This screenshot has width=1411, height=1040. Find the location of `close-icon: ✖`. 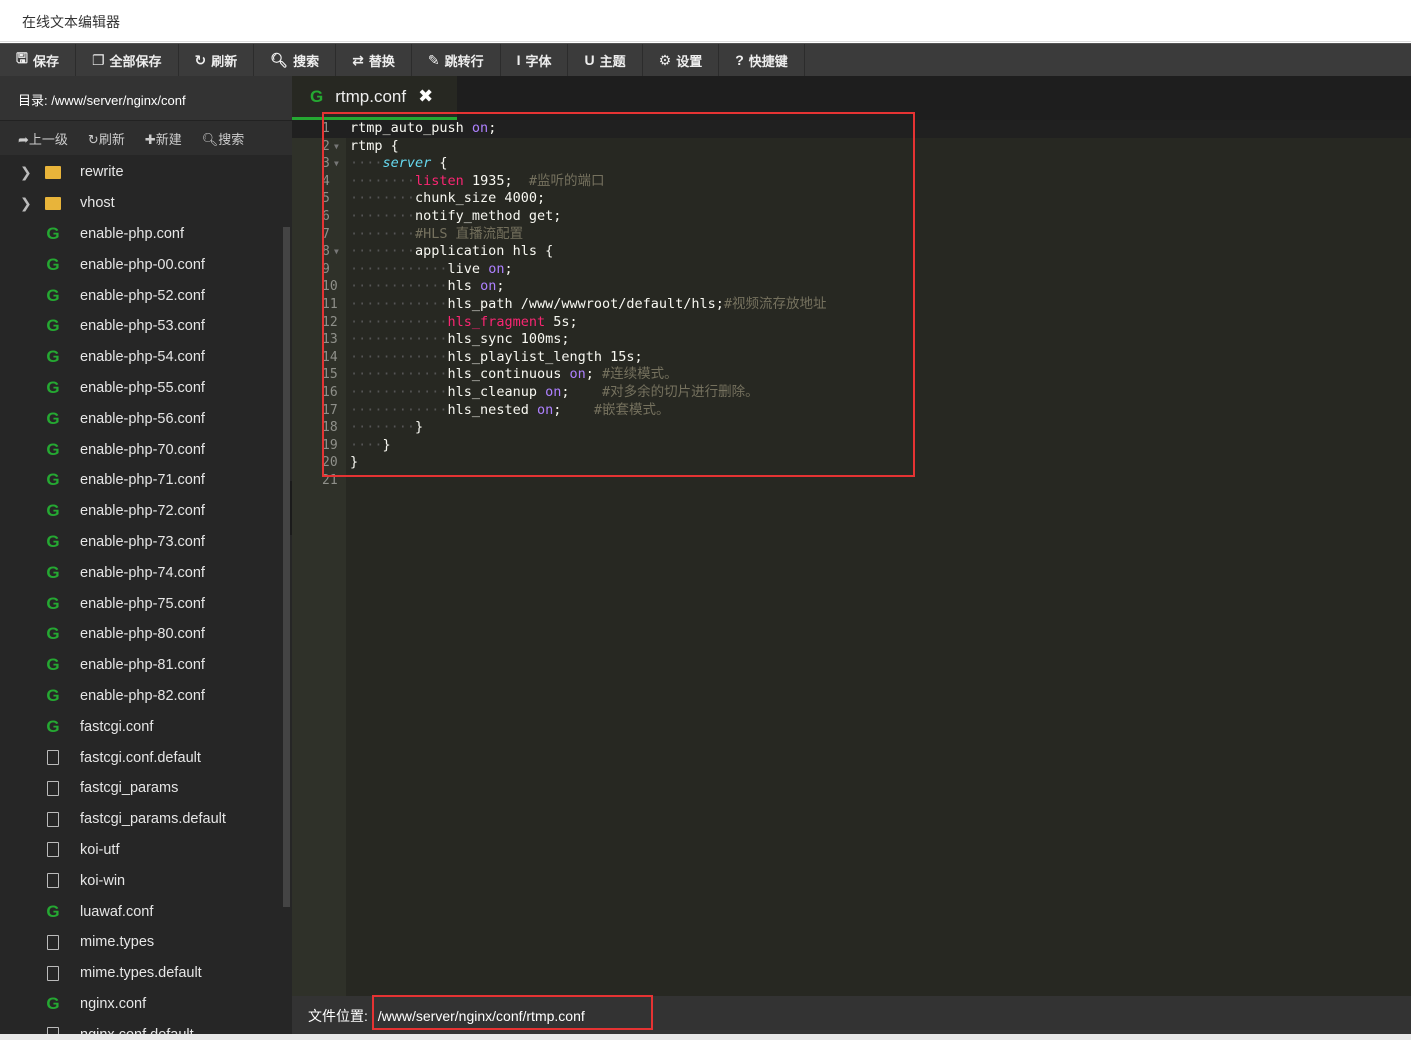

close-icon: ✖ is located at coordinates (425, 96).